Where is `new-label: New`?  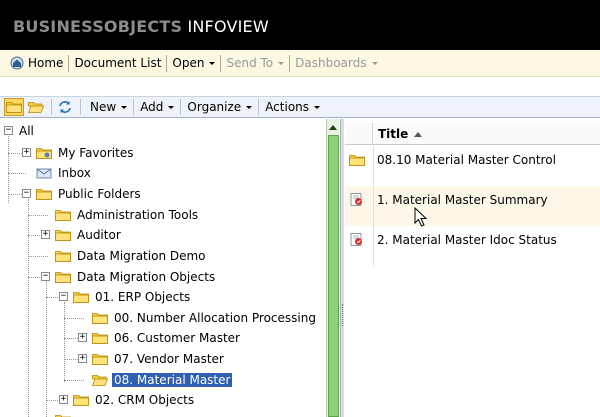 new-label: New is located at coordinates (103, 107).